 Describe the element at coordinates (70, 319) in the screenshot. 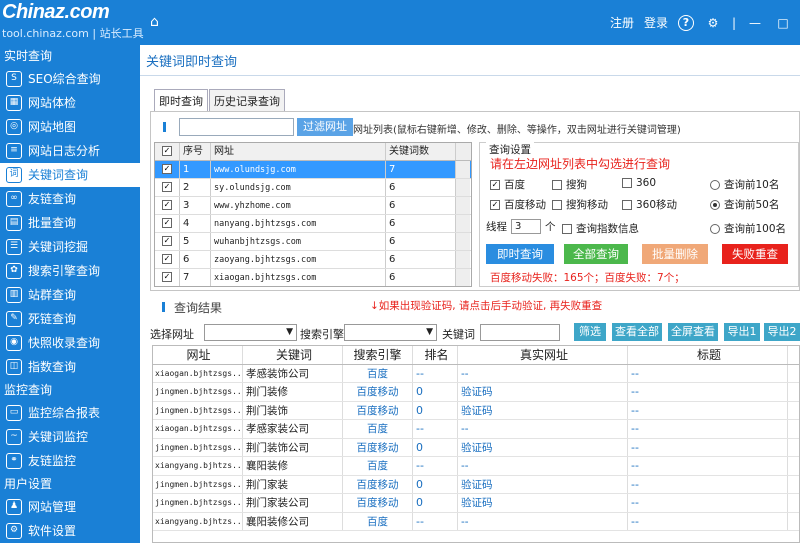

I see `sidebar-item: ✎ 死链查询` at that location.